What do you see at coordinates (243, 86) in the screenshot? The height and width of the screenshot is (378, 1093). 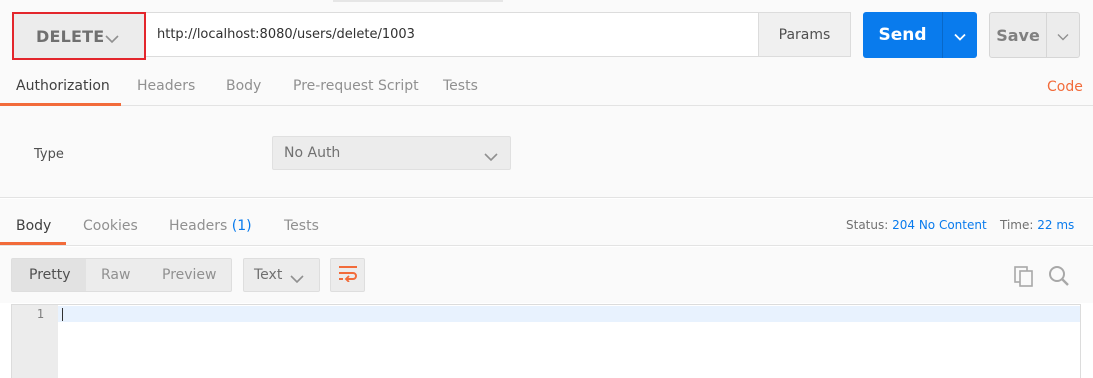 I see `tab-body: Body` at bounding box center [243, 86].